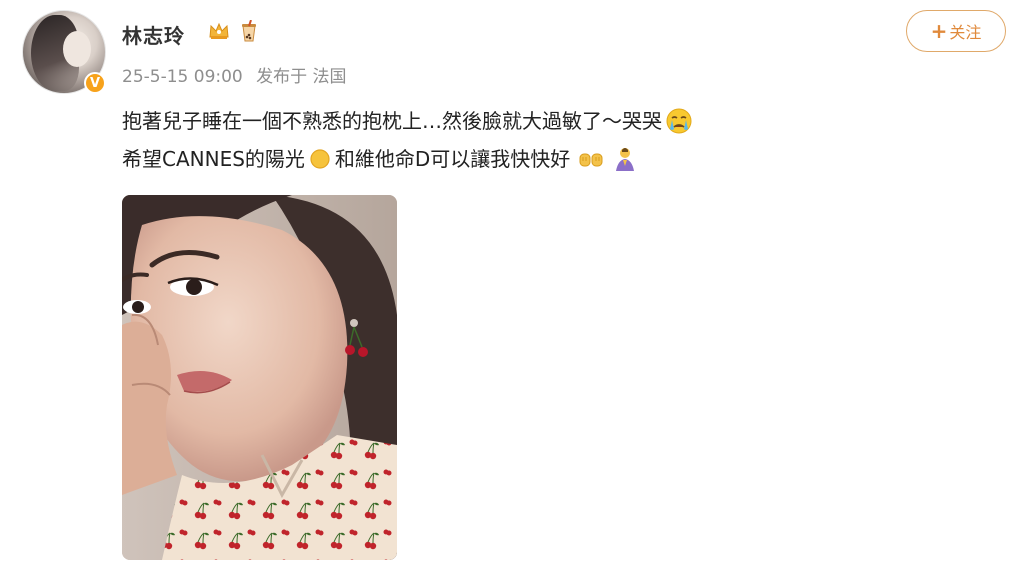 The height and width of the screenshot is (565, 1024). I want to click on bubble-tea-icon, so click(249, 31).